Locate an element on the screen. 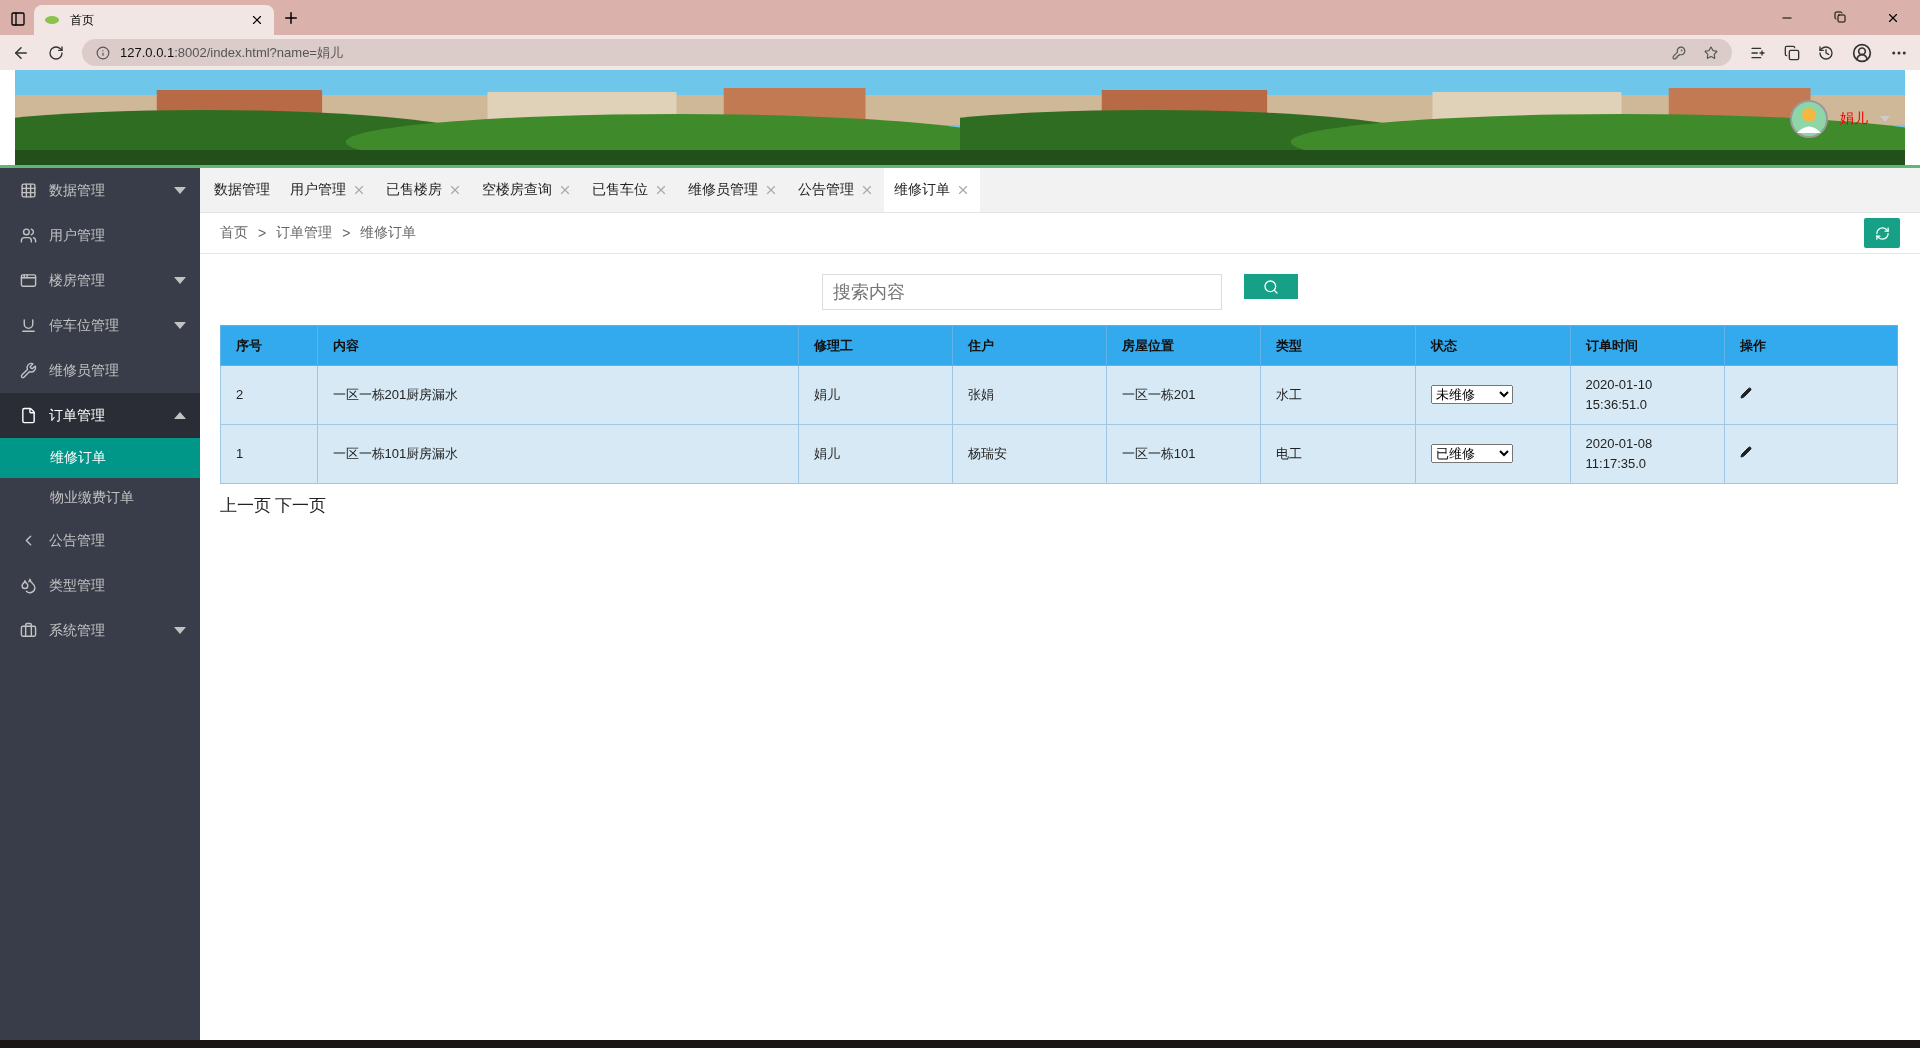 The height and width of the screenshot is (1048, 1920). briefcase-icon is located at coordinates (28, 630).